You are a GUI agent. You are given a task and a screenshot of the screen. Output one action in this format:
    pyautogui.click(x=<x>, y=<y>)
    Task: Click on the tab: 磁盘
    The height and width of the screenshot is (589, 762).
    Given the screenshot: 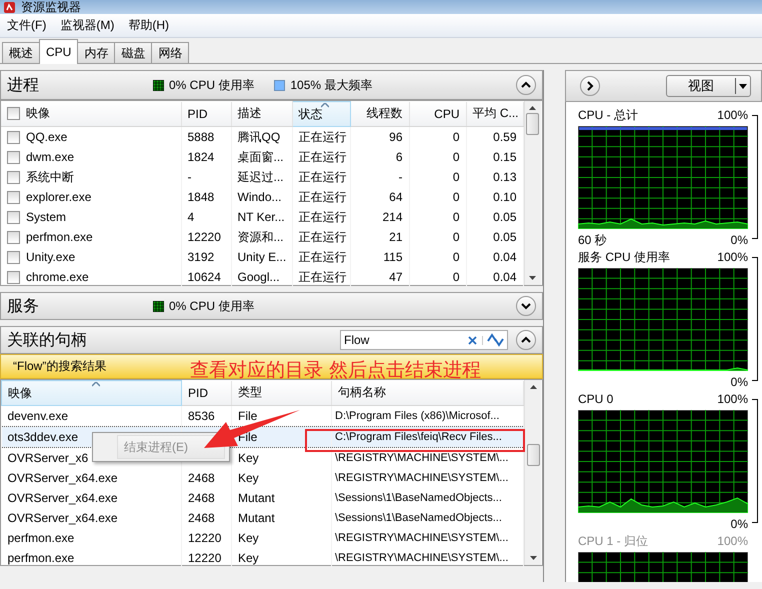 What is the action you would take?
    pyautogui.click(x=133, y=52)
    